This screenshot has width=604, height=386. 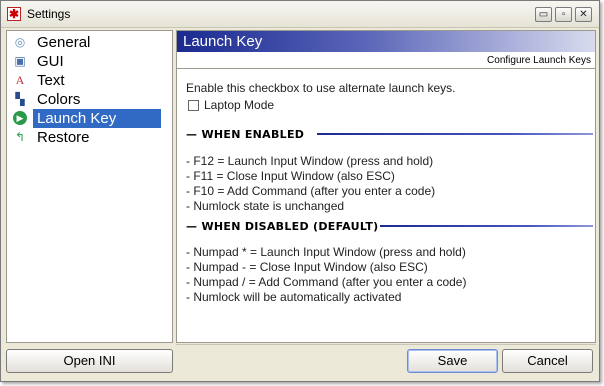 What do you see at coordinates (543, 14) in the screenshot?
I see `minimize-button: ▭` at bounding box center [543, 14].